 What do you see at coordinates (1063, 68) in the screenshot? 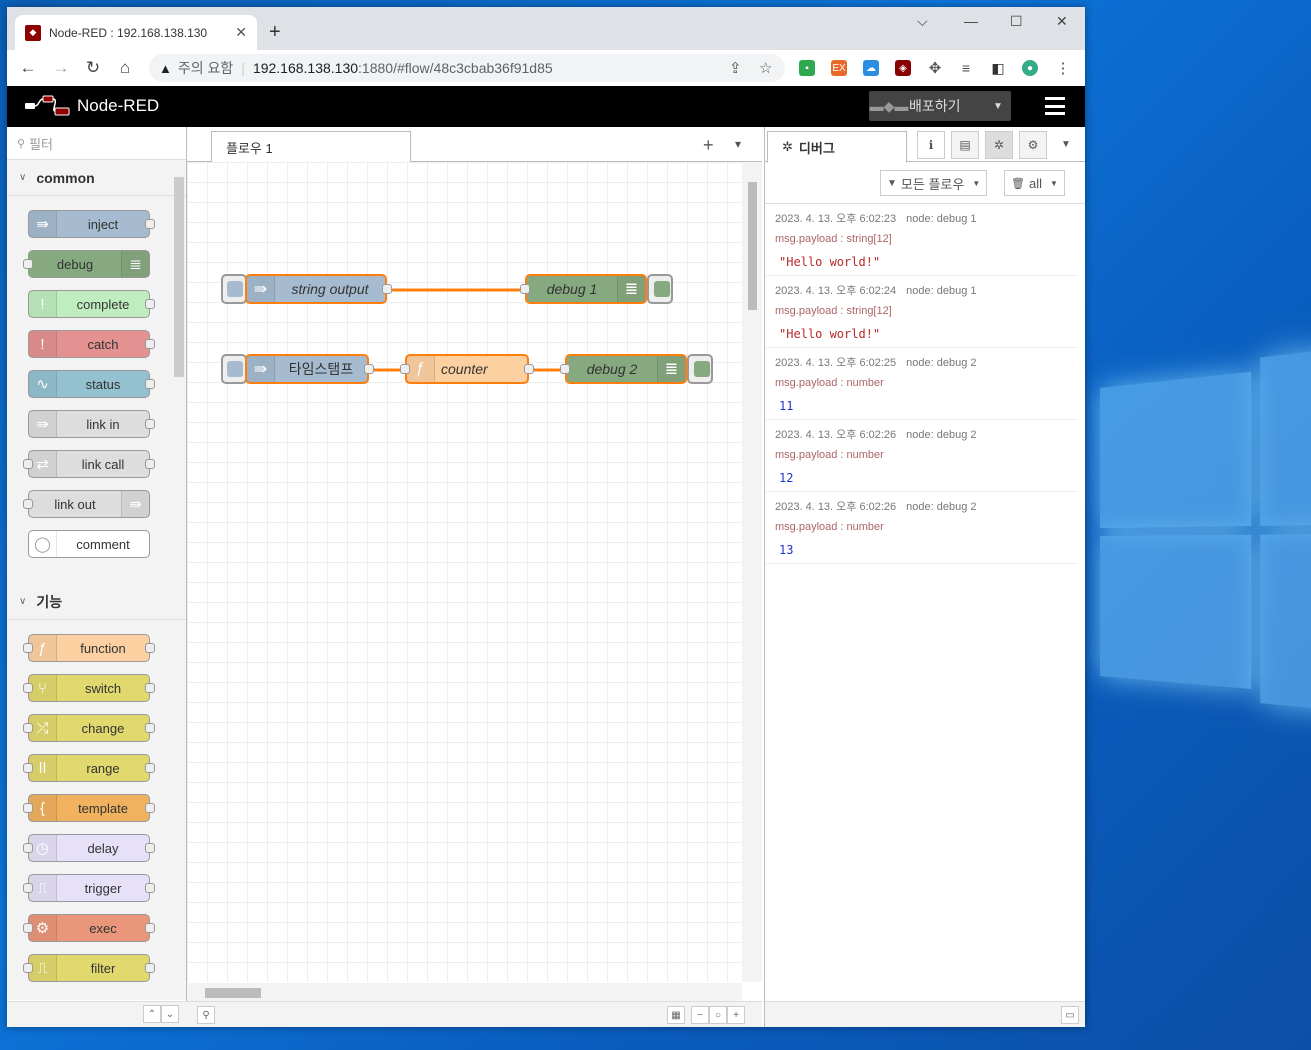
I see `browser-menu-icon: ⋮` at bounding box center [1063, 68].